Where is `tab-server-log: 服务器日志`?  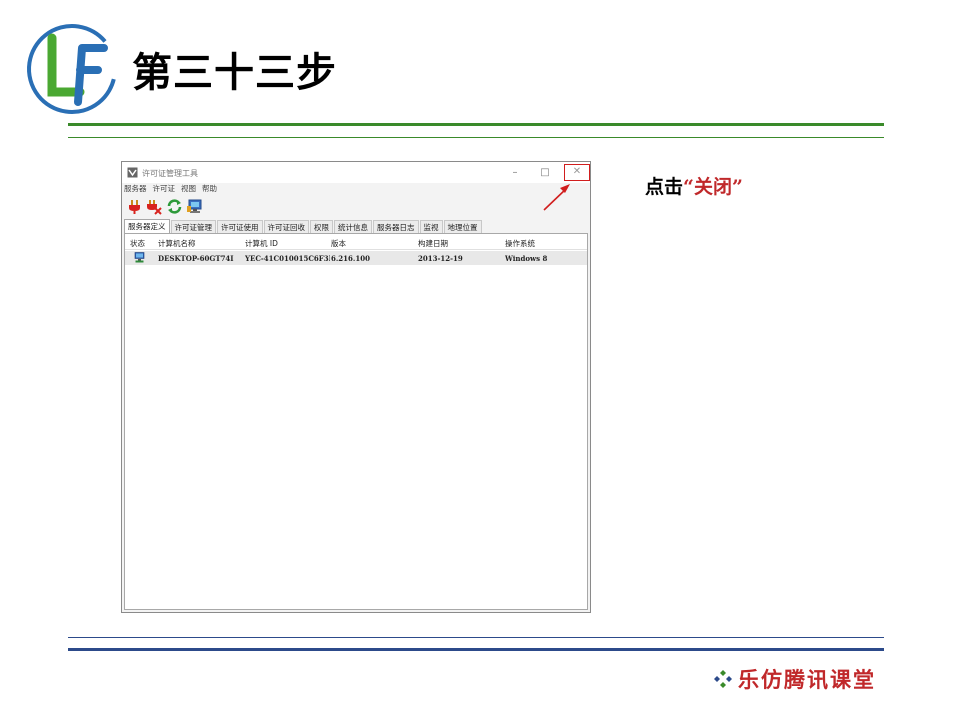 tab-server-log: 服务器日志 is located at coordinates (396, 226).